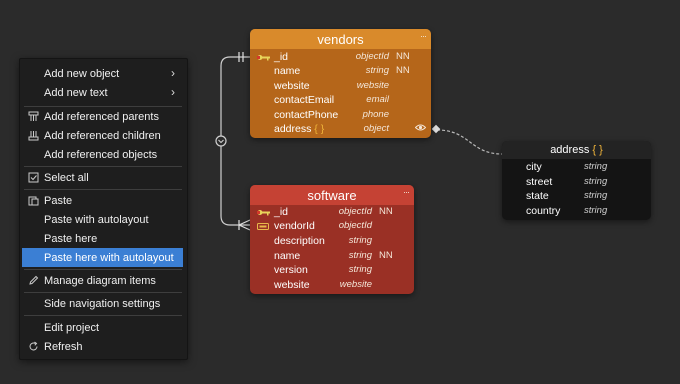 Image resolution: width=680 pixels, height=384 pixels. I want to click on field-row: street string, so click(576, 182).